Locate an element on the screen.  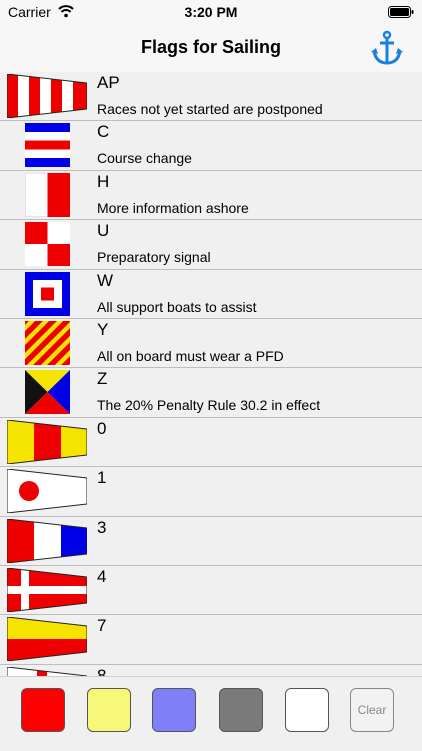
navigation-bar: Flags for Sailing is located at coordinates (211, 48).